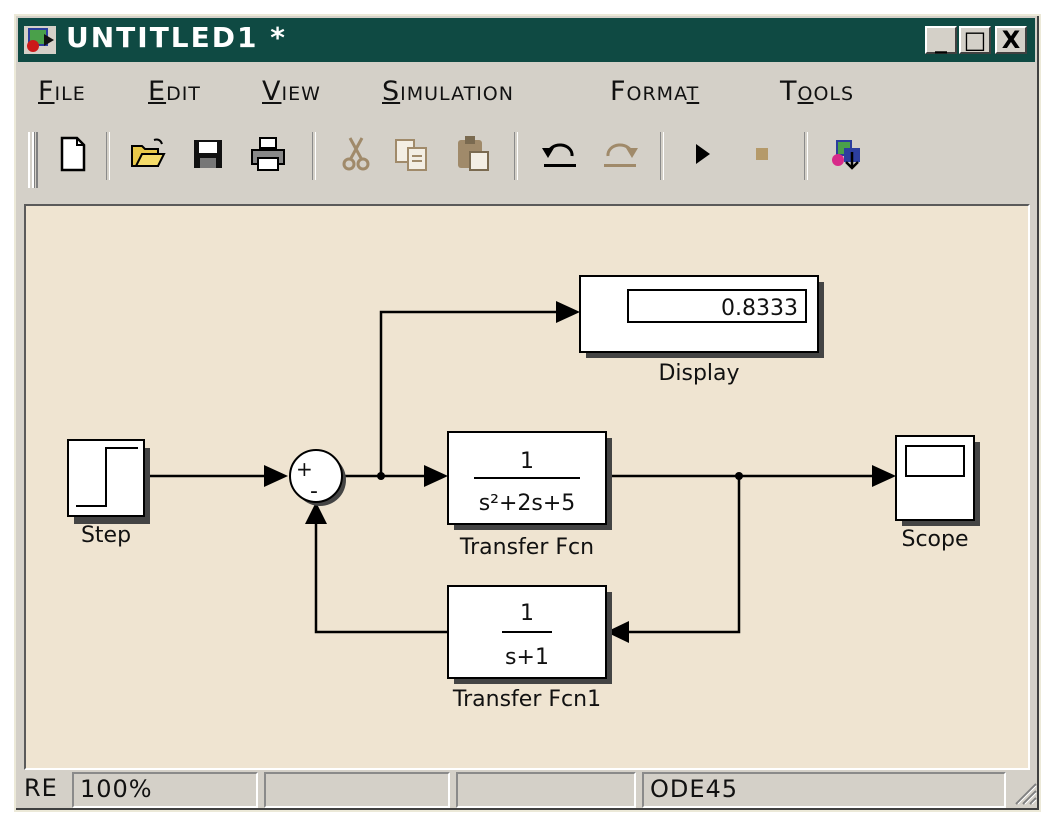 The height and width of the screenshot is (814, 1045). Describe the element at coordinates (527, 657) in the screenshot. I see `transfer-fcn1-denominator: s+1` at that location.